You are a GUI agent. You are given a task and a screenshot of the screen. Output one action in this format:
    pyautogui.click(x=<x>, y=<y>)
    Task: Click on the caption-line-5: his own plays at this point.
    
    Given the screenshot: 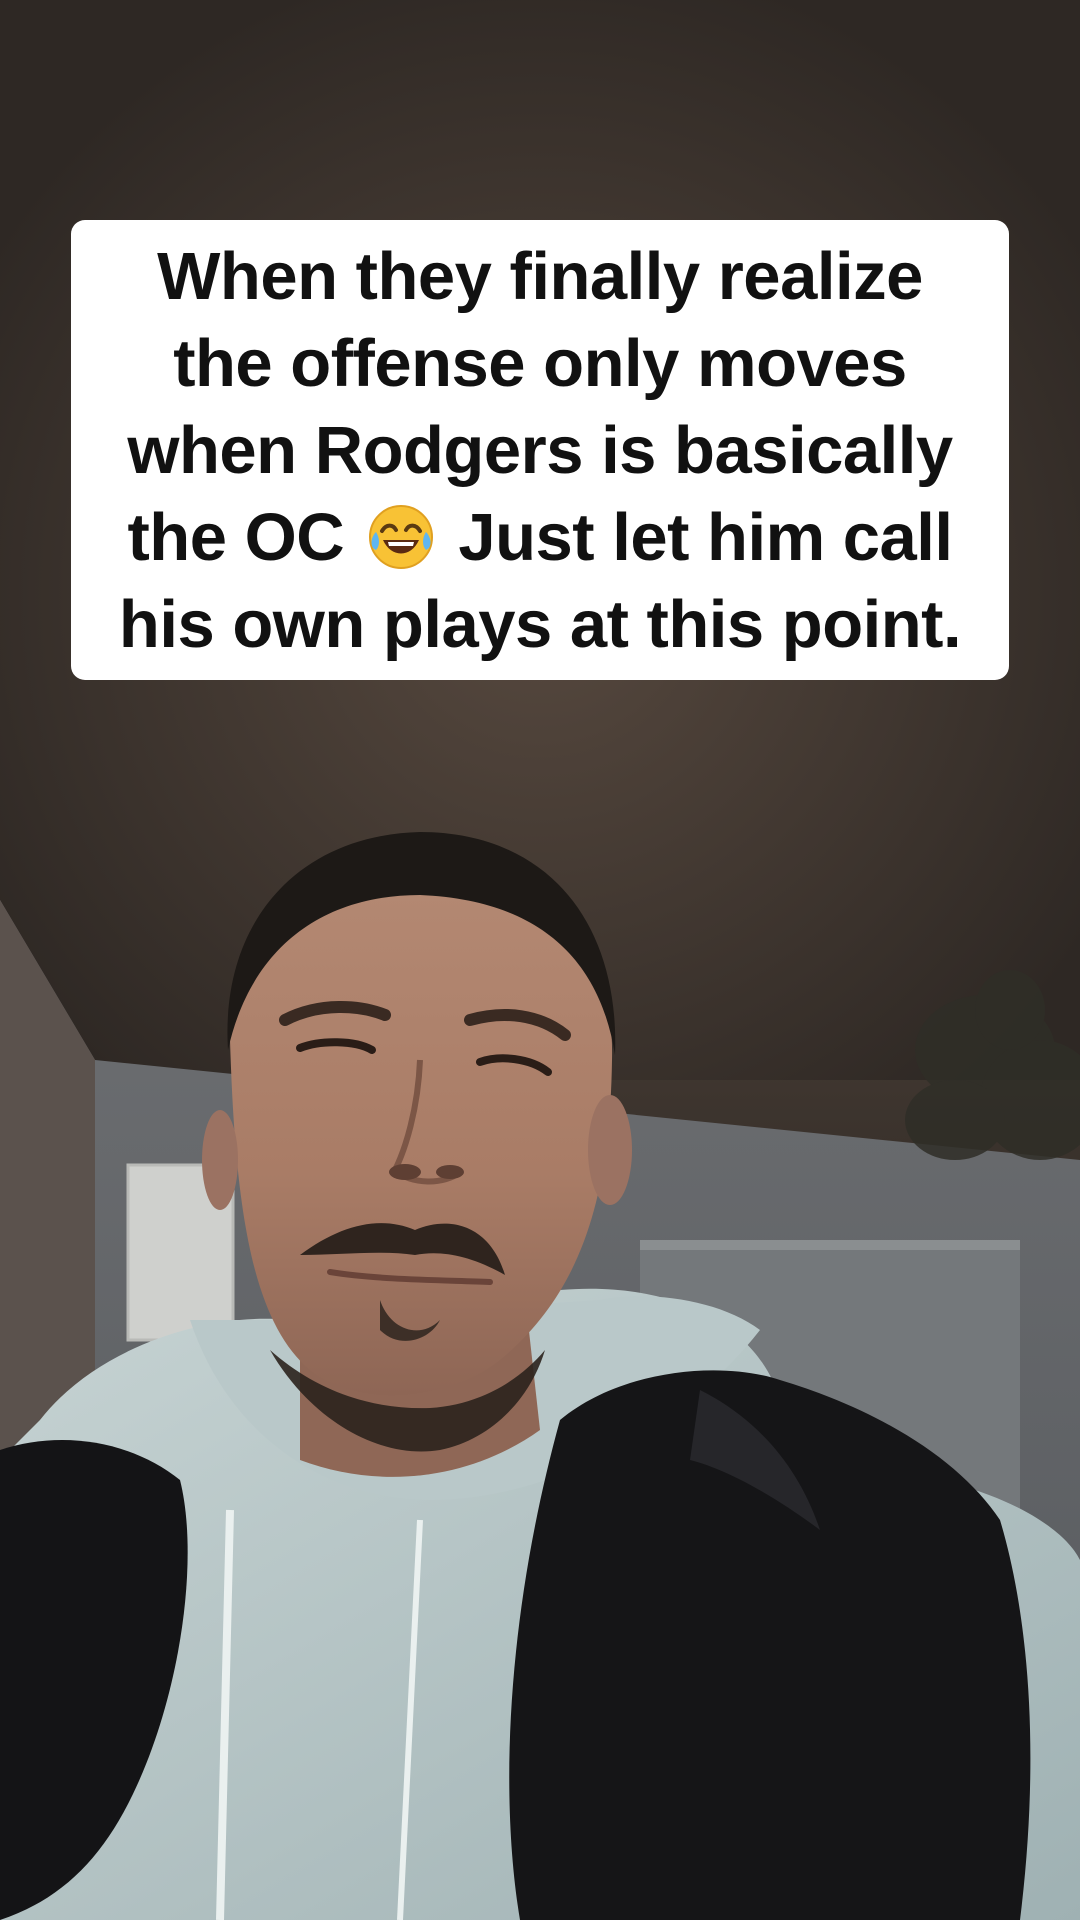 What is the action you would take?
    pyautogui.click(x=540, y=624)
    